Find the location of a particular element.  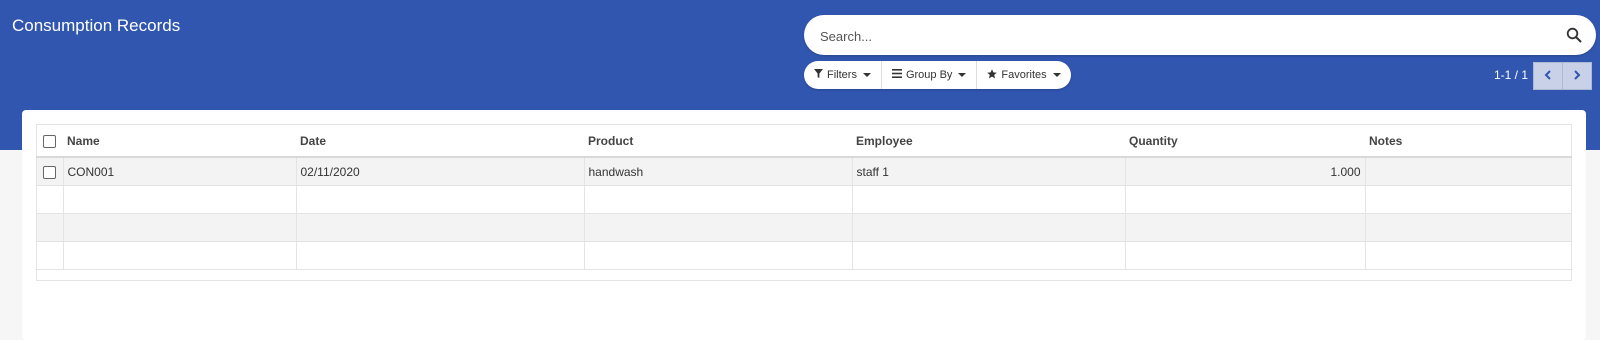

next-button is located at coordinates (1577, 76).